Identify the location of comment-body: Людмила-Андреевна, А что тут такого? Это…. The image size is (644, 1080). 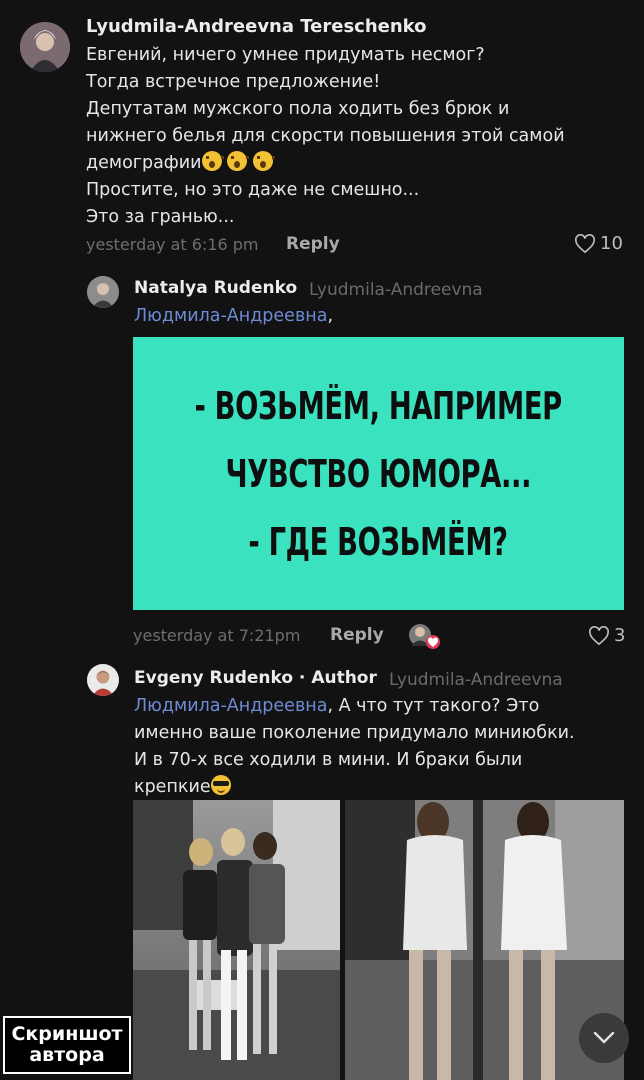
(384, 747).